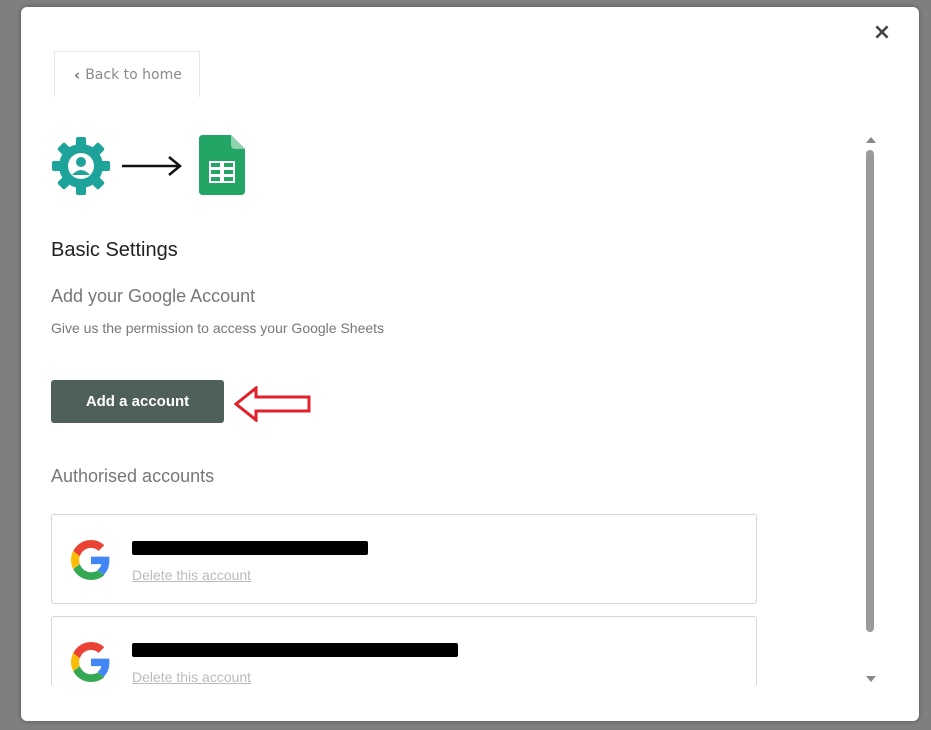 This screenshot has height=730, width=931. Describe the element at coordinates (133, 74) in the screenshot. I see `back-to-home-label: Back to home` at that location.